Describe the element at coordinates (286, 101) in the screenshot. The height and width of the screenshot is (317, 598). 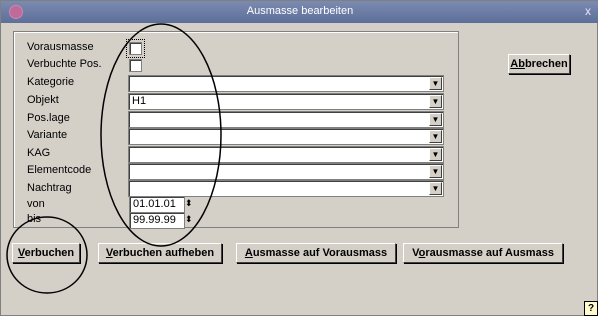
I see `objekt-select: H1 ▼` at that location.